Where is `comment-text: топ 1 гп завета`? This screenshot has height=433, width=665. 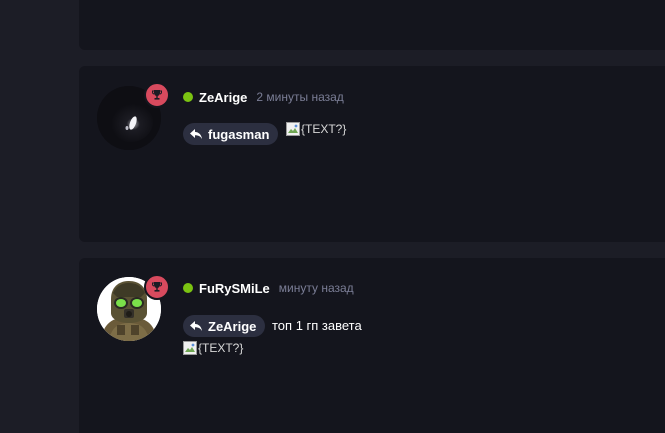 comment-text: топ 1 гп завета is located at coordinates (317, 325).